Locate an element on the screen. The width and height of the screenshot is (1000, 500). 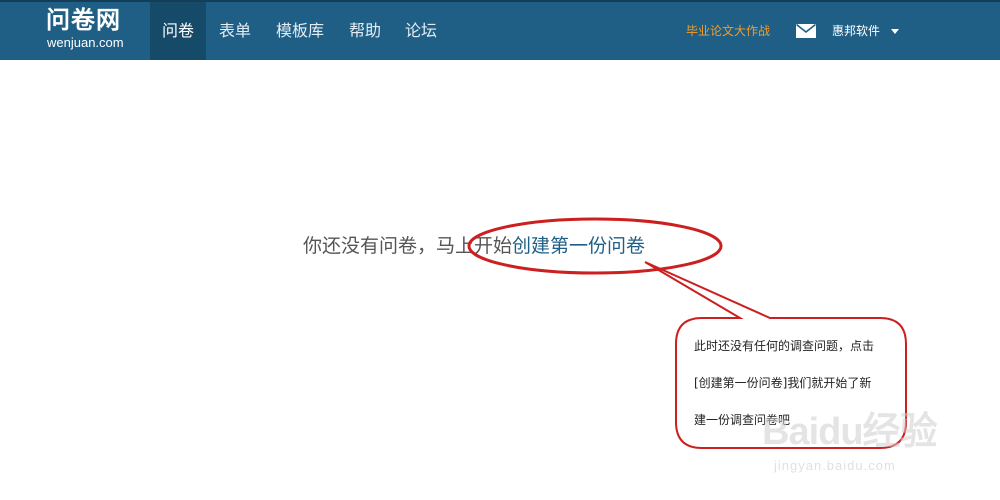
logo-chinese: 问卷网 is located at coordinates (83, 20).